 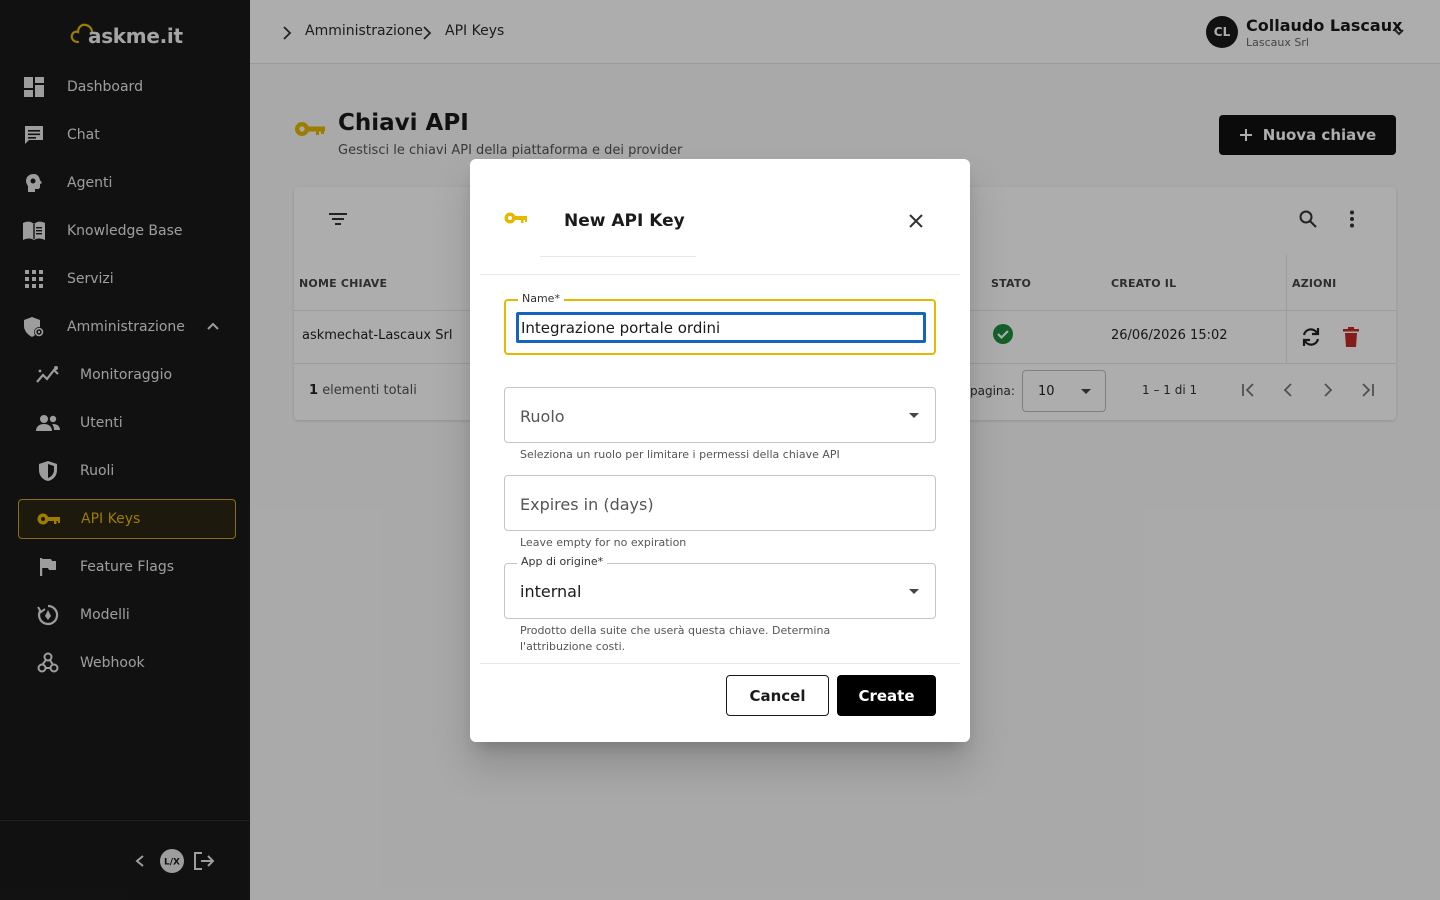 What do you see at coordinates (587, 504) in the screenshot?
I see `expires-placeholder: Expires in (days)` at bounding box center [587, 504].